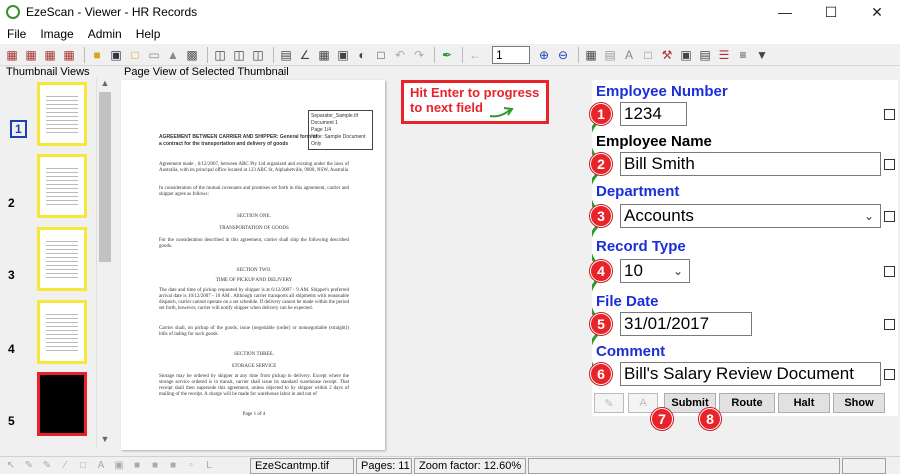 The image size is (900, 474). What do you see at coordinates (11, 466) in the screenshot?
I see `arrow-tool-icon: ↖` at bounding box center [11, 466].